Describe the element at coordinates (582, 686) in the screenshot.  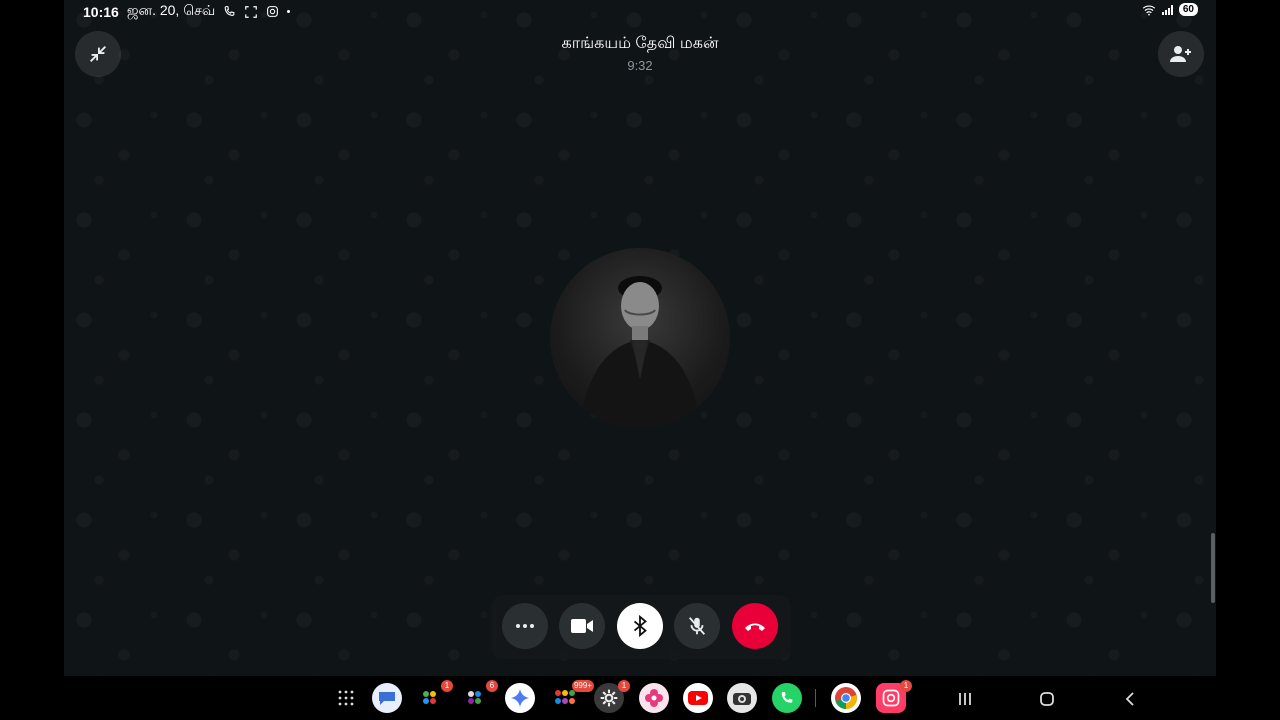
I see `badge: 999+` at that location.